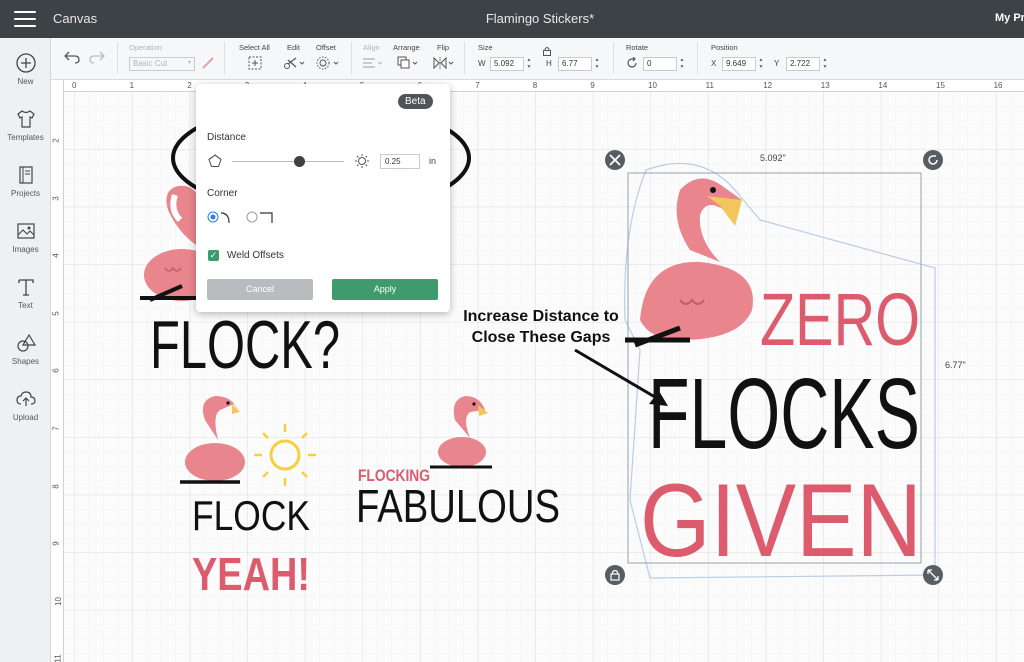 The width and height of the screenshot is (1024, 662). I want to click on distance-input: 0.25, so click(400, 161).